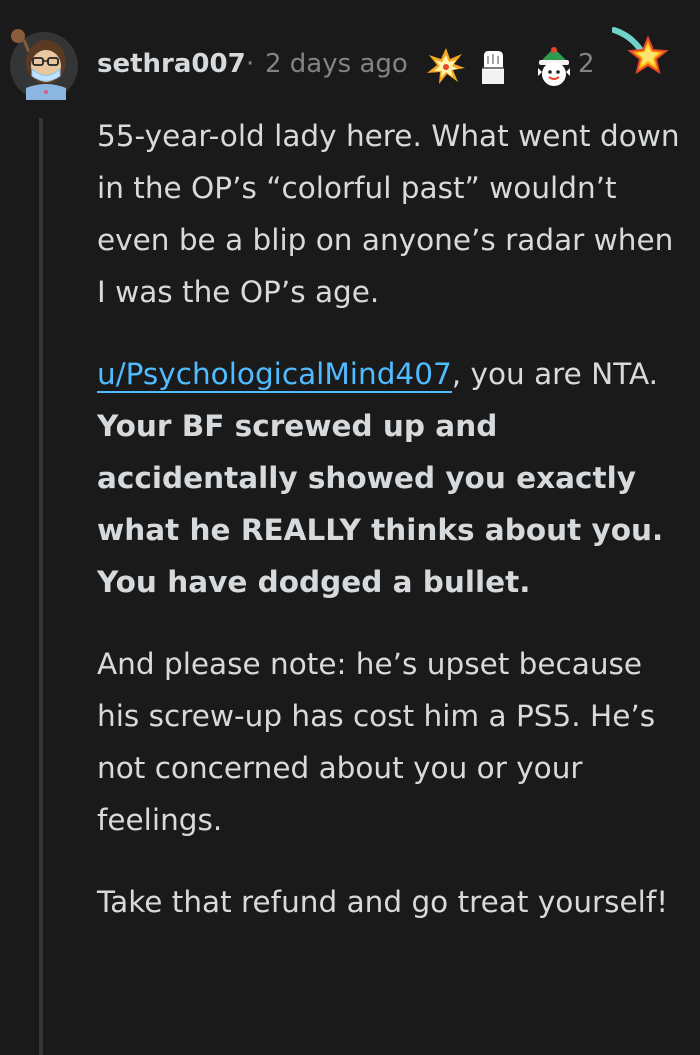 The width and height of the screenshot is (700, 1055). What do you see at coordinates (41, 586) in the screenshot?
I see `thread-collapse-line` at bounding box center [41, 586].